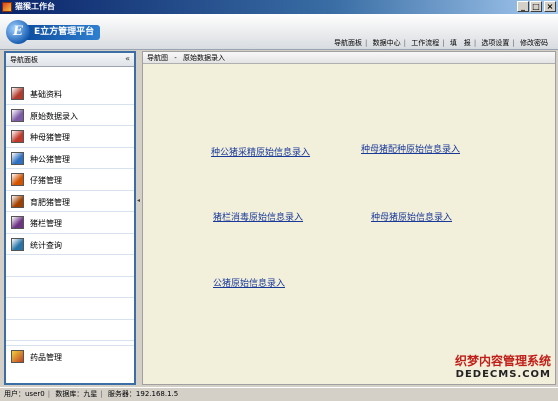 This screenshot has height=401, width=558. I want to click on minimize-button: _, so click(523, 6).